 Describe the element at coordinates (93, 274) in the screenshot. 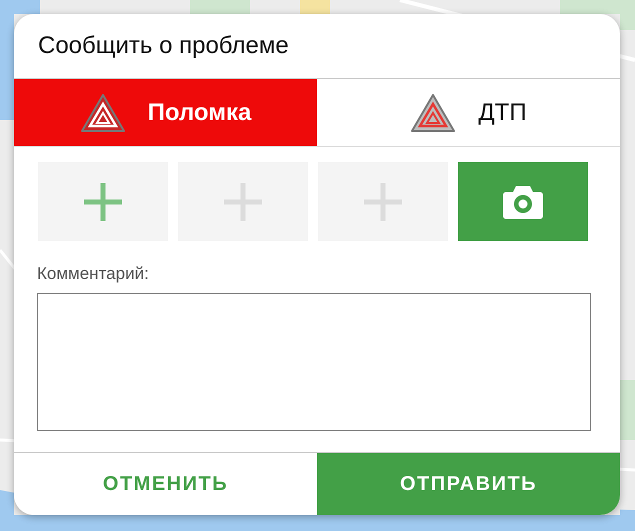

I see `comment-label: Комментарий:` at that location.